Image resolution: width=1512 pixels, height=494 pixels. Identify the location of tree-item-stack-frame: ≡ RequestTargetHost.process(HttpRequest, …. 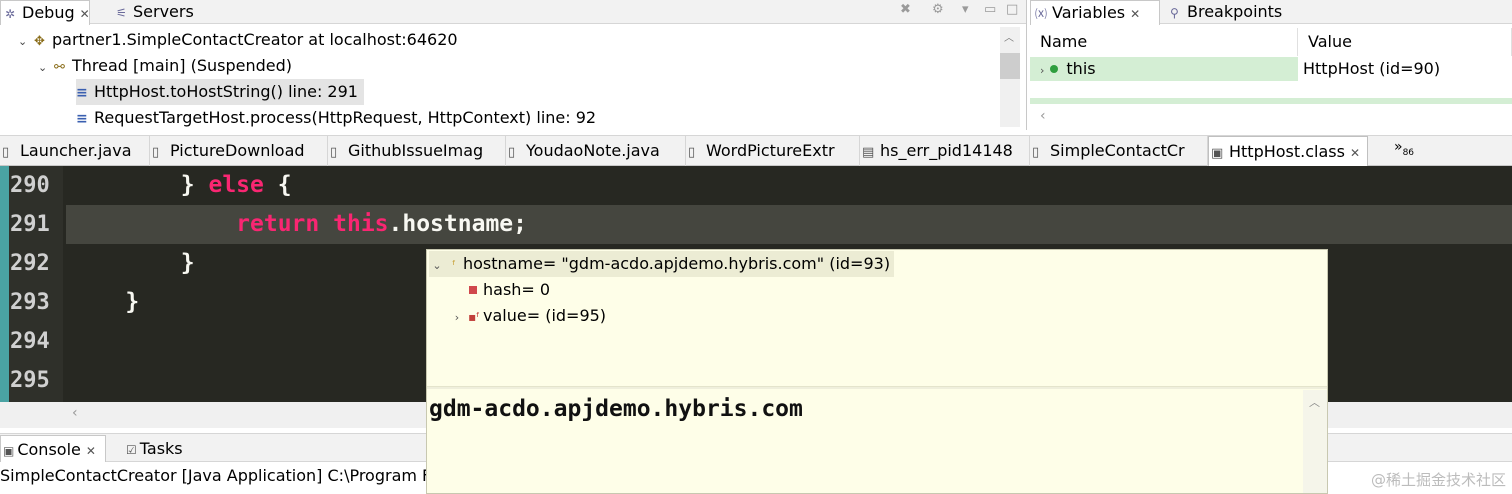
(336, 117).